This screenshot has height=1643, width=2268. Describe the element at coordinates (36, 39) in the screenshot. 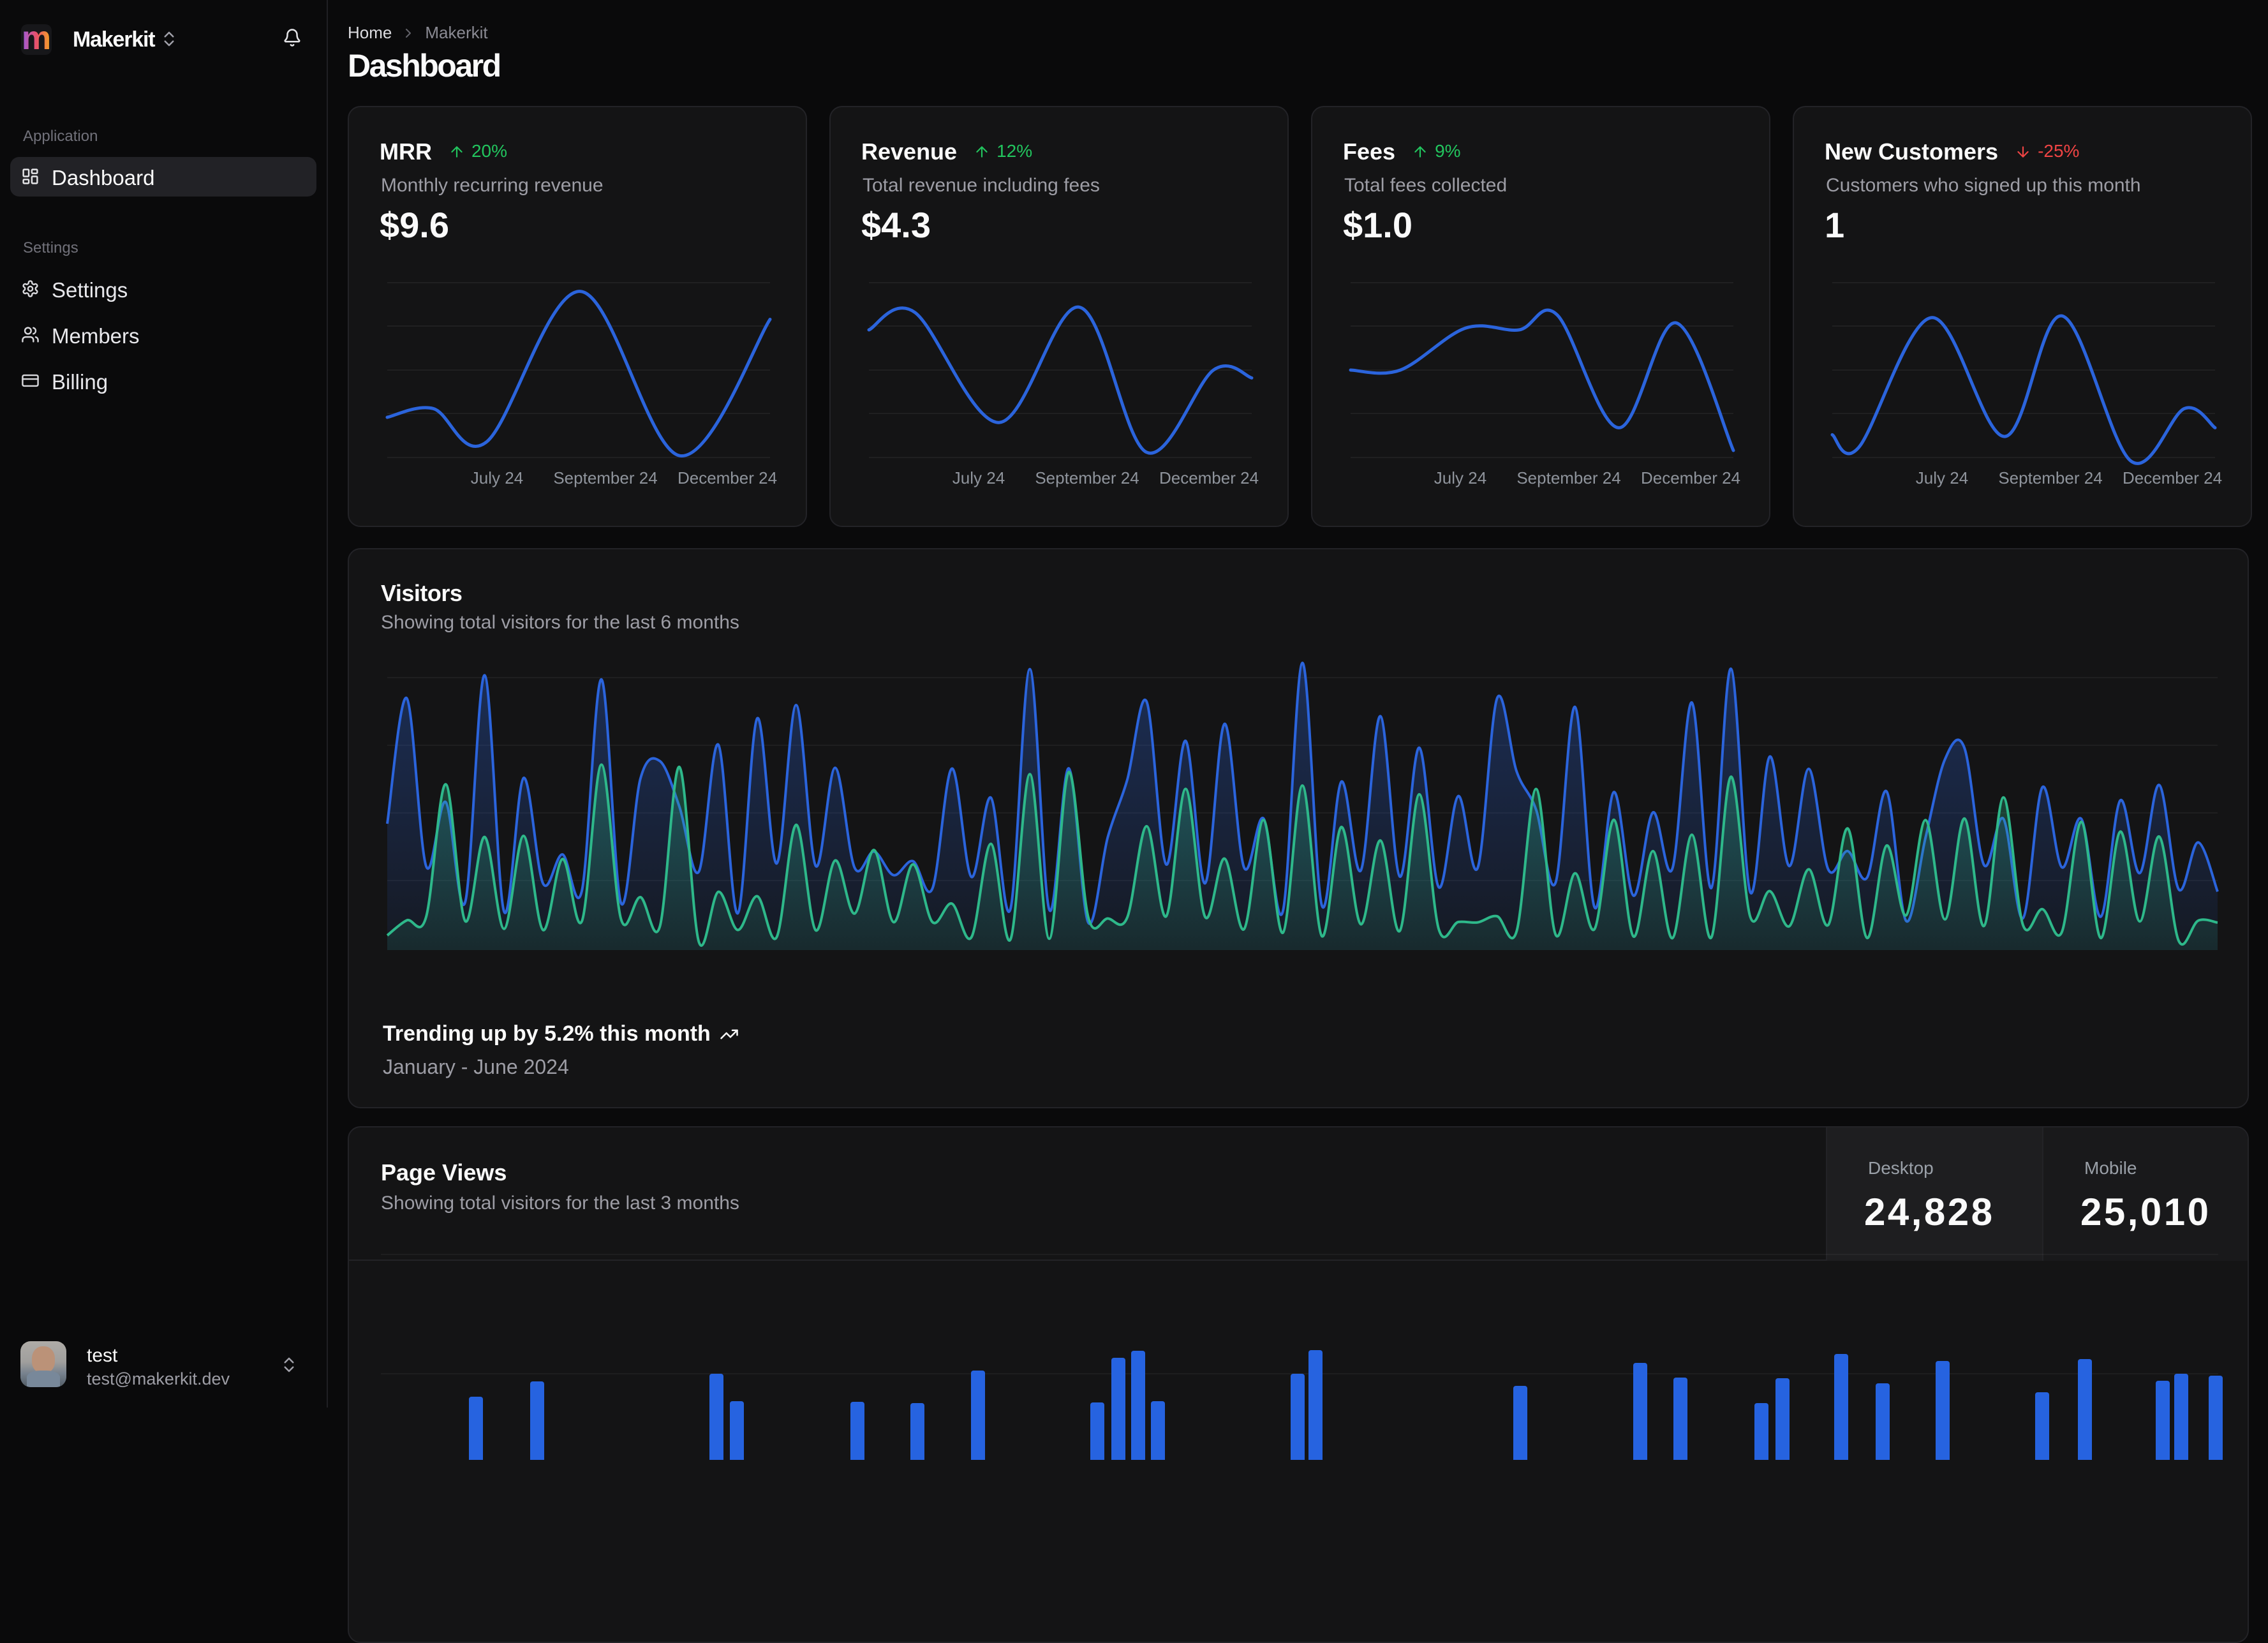

I see `svg-text: m` at that location.